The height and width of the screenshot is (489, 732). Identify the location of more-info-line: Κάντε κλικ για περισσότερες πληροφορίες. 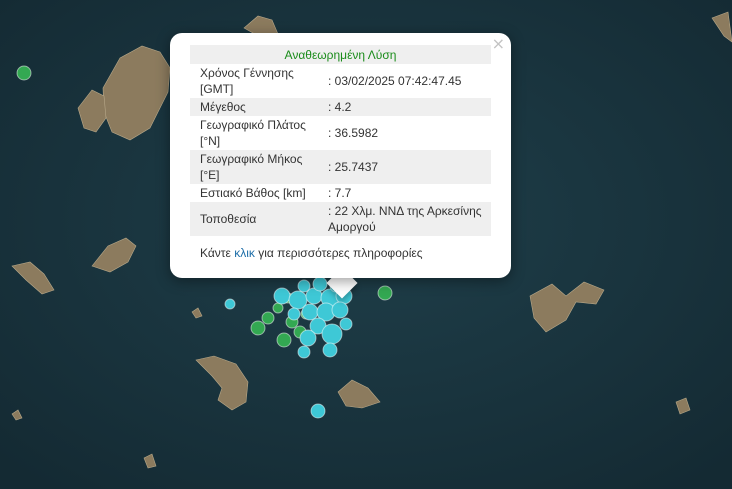
(311, 253).